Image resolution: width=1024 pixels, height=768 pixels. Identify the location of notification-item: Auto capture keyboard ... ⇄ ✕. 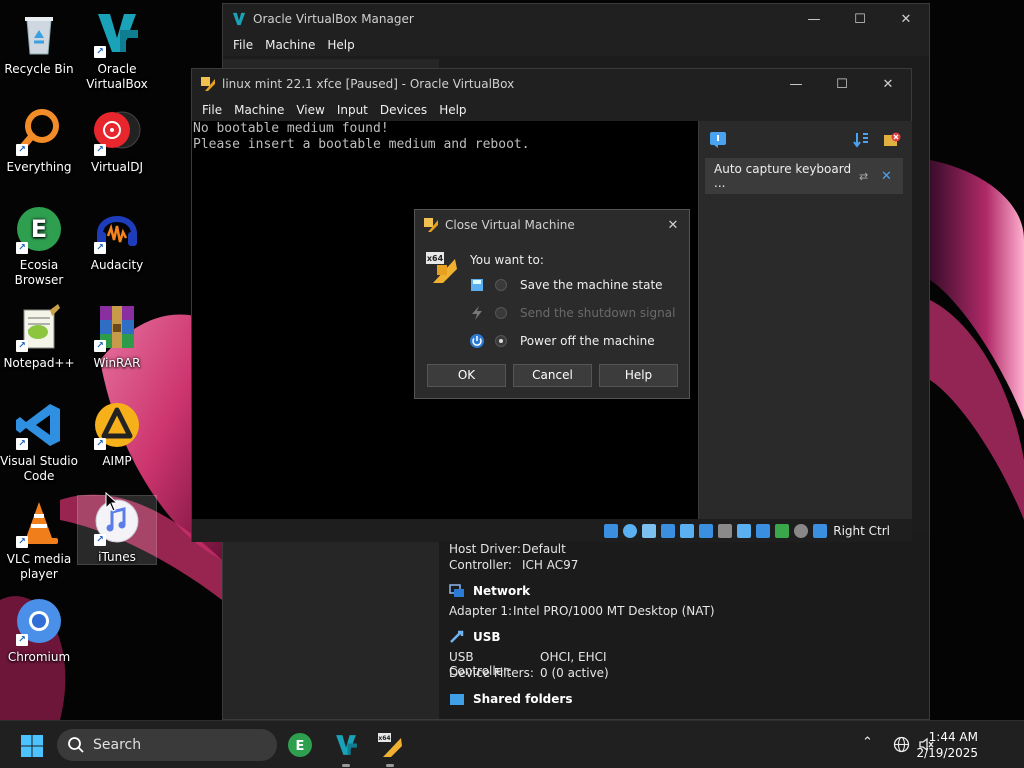
(804, 176).